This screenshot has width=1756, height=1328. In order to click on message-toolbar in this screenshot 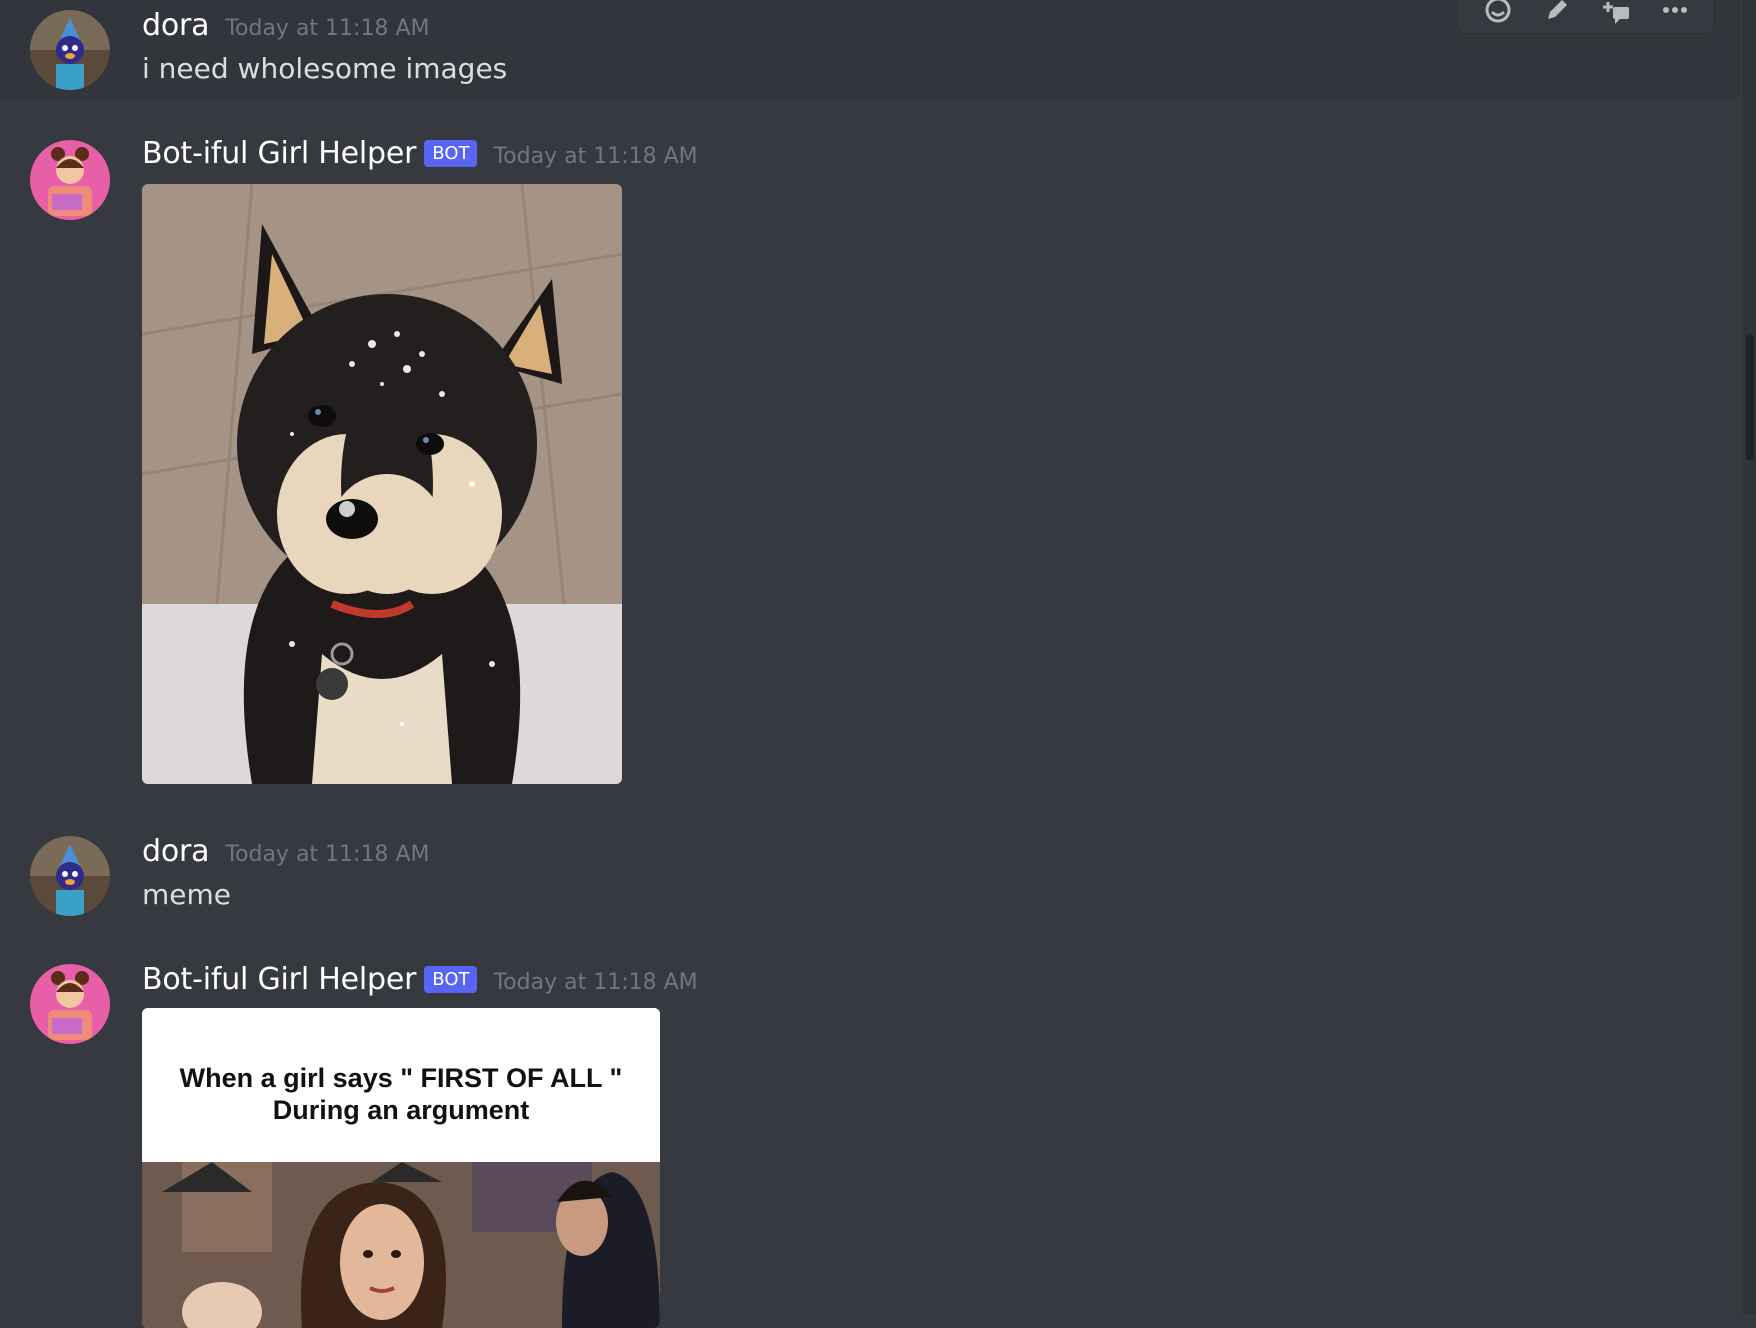, I will do `click(1586, 17)`.